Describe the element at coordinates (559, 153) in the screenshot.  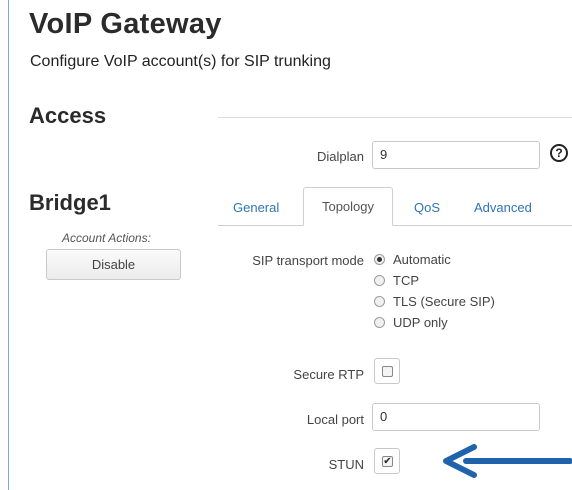
I see `help-icon: ?` at that location.